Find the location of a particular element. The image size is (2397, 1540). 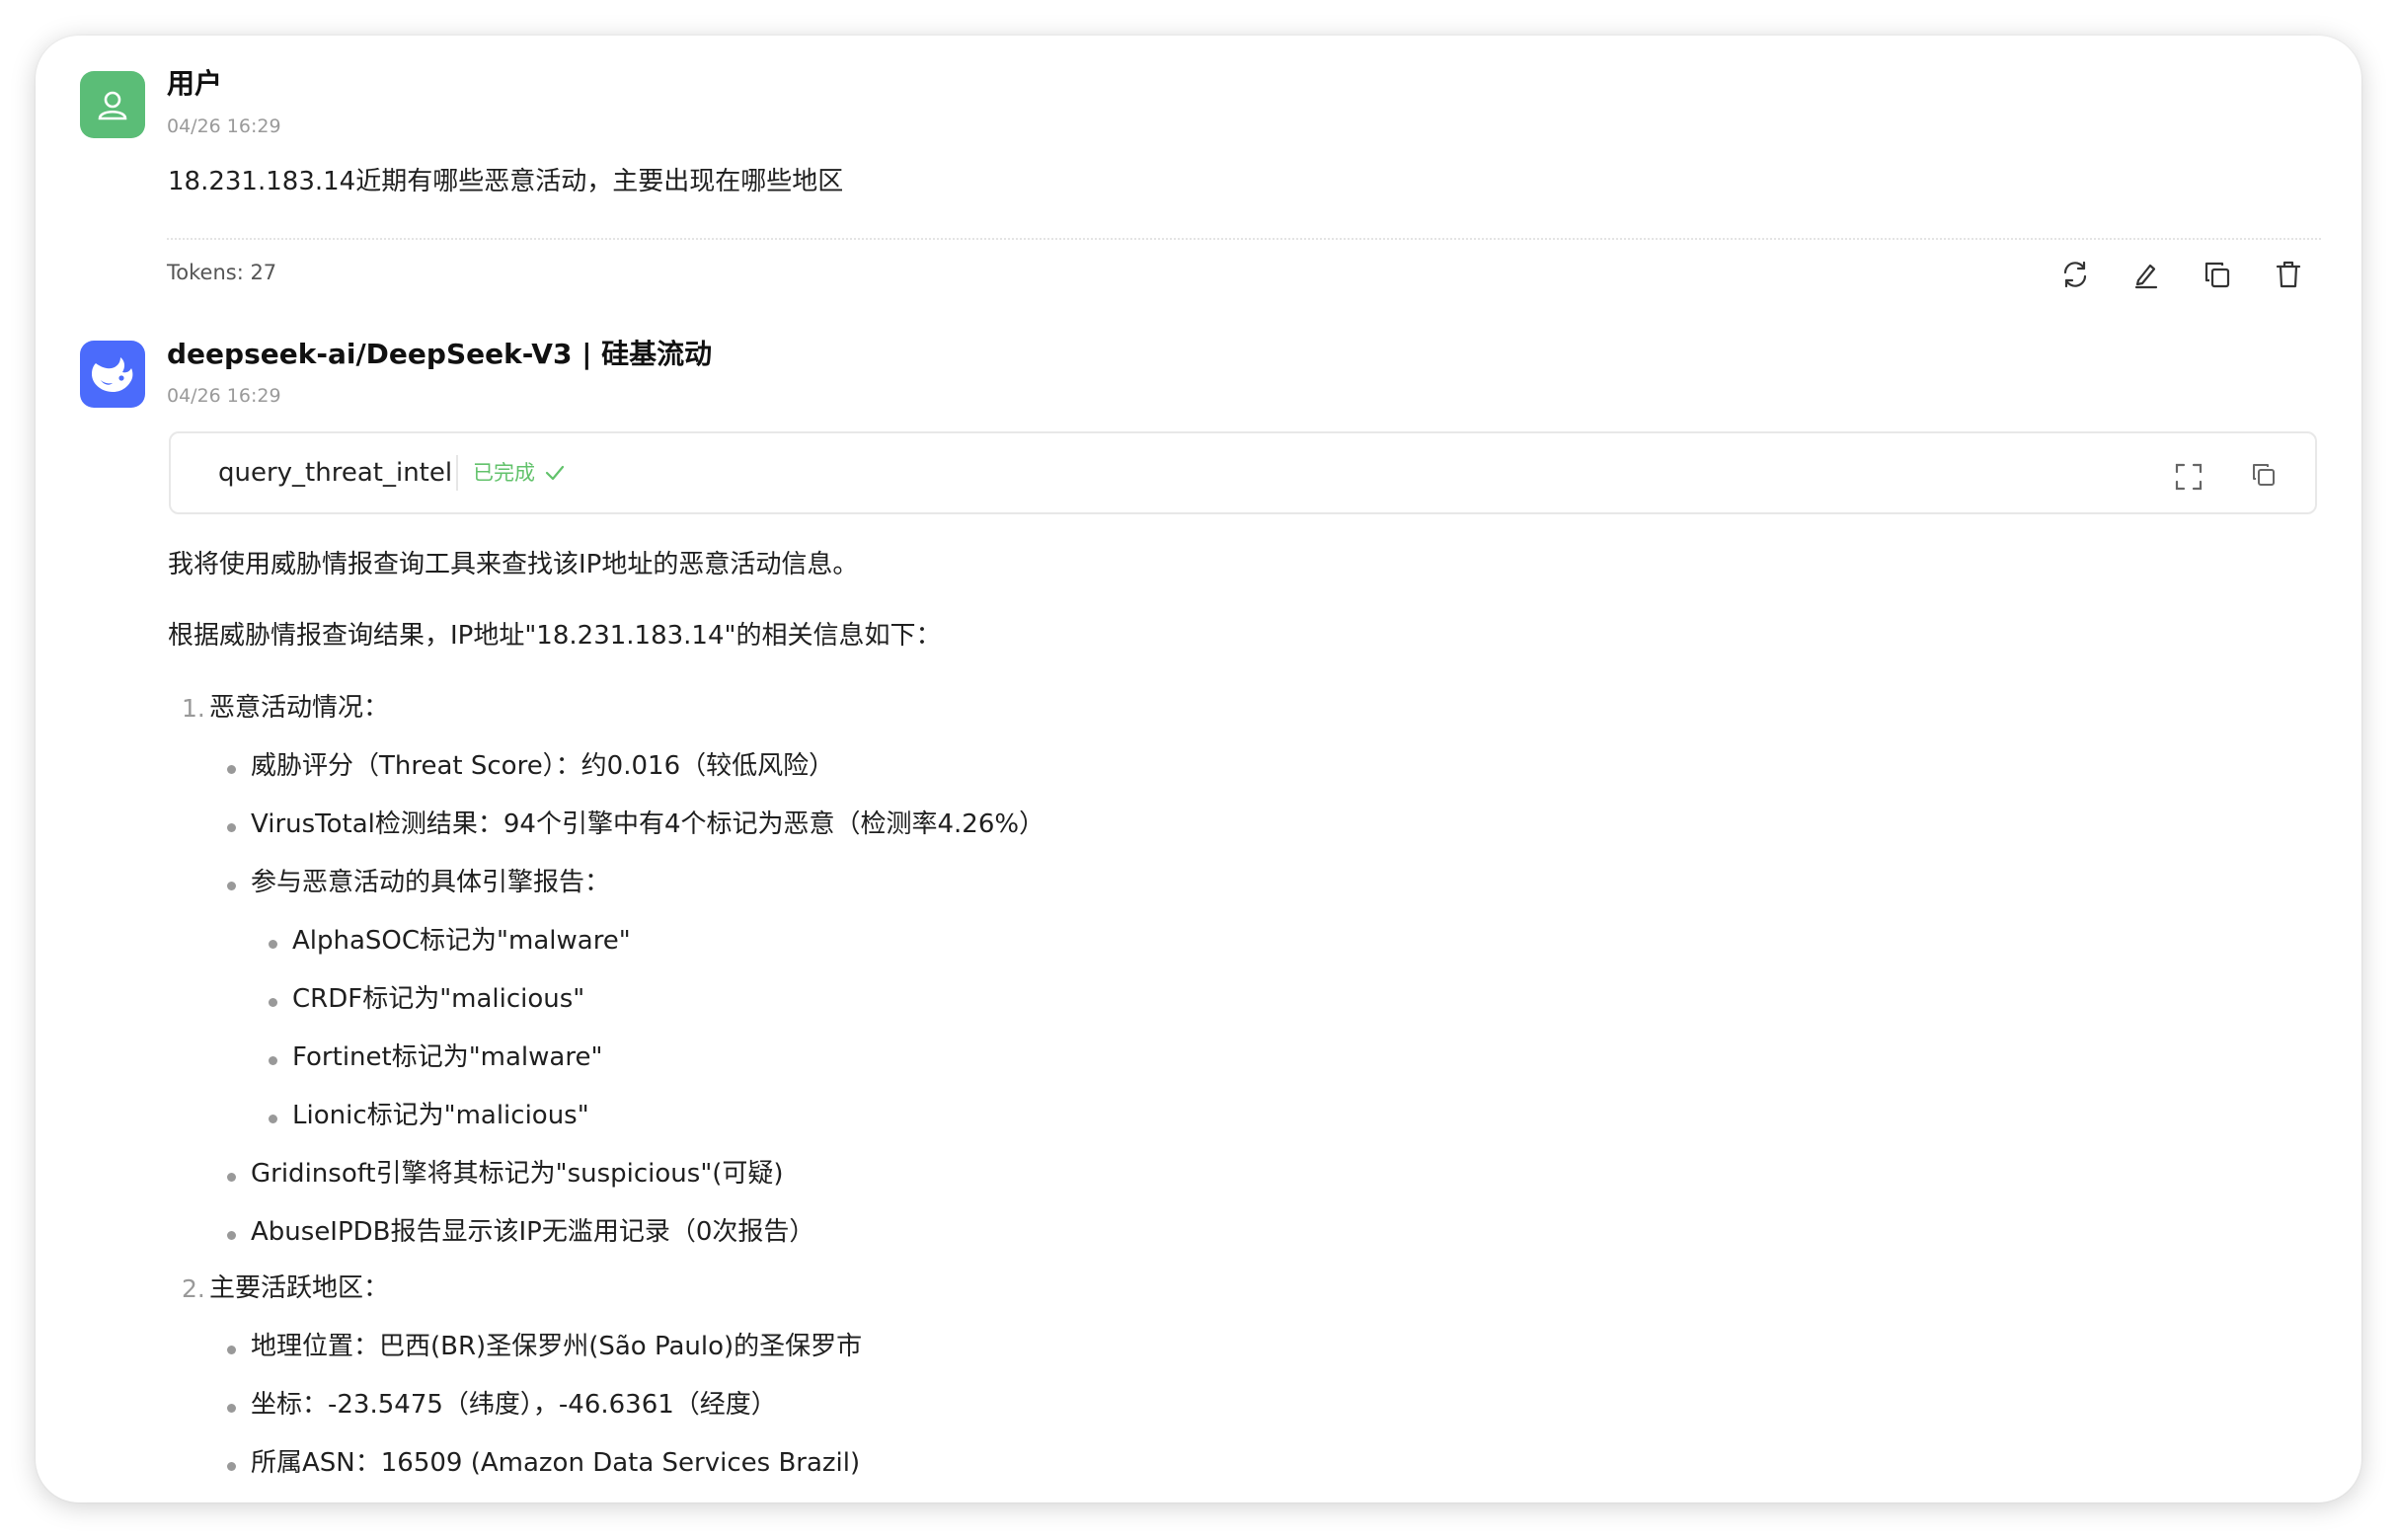

user-avatar is located at coordinates (112, 104).